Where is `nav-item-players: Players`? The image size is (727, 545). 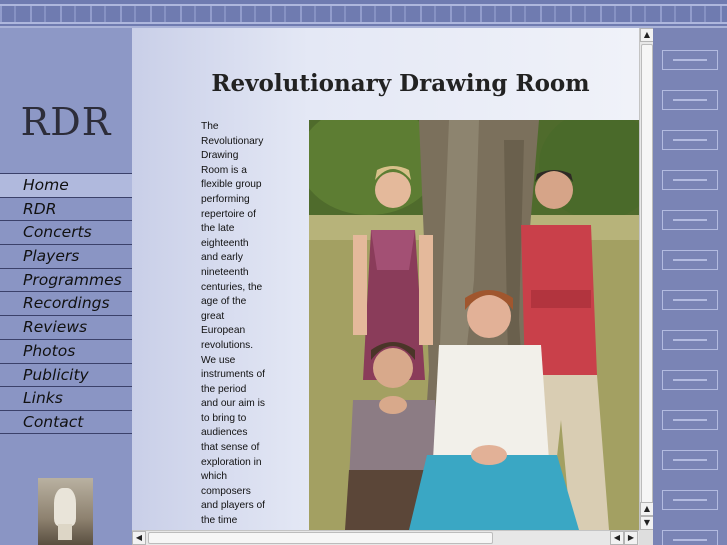
nav-item-players: Players is located at coordinates (66, 256).